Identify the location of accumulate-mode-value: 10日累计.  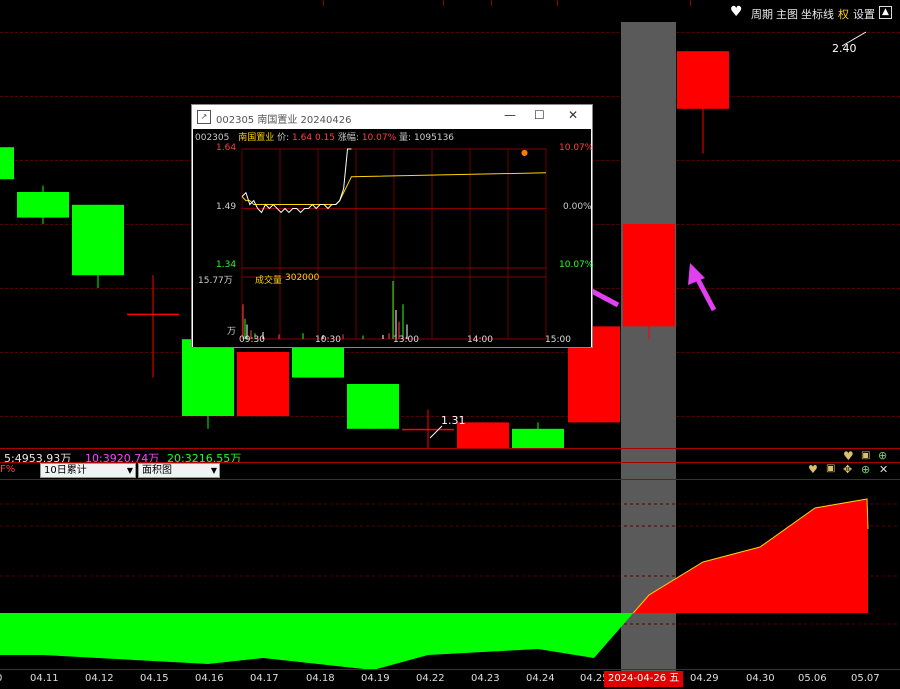
(65, 470).